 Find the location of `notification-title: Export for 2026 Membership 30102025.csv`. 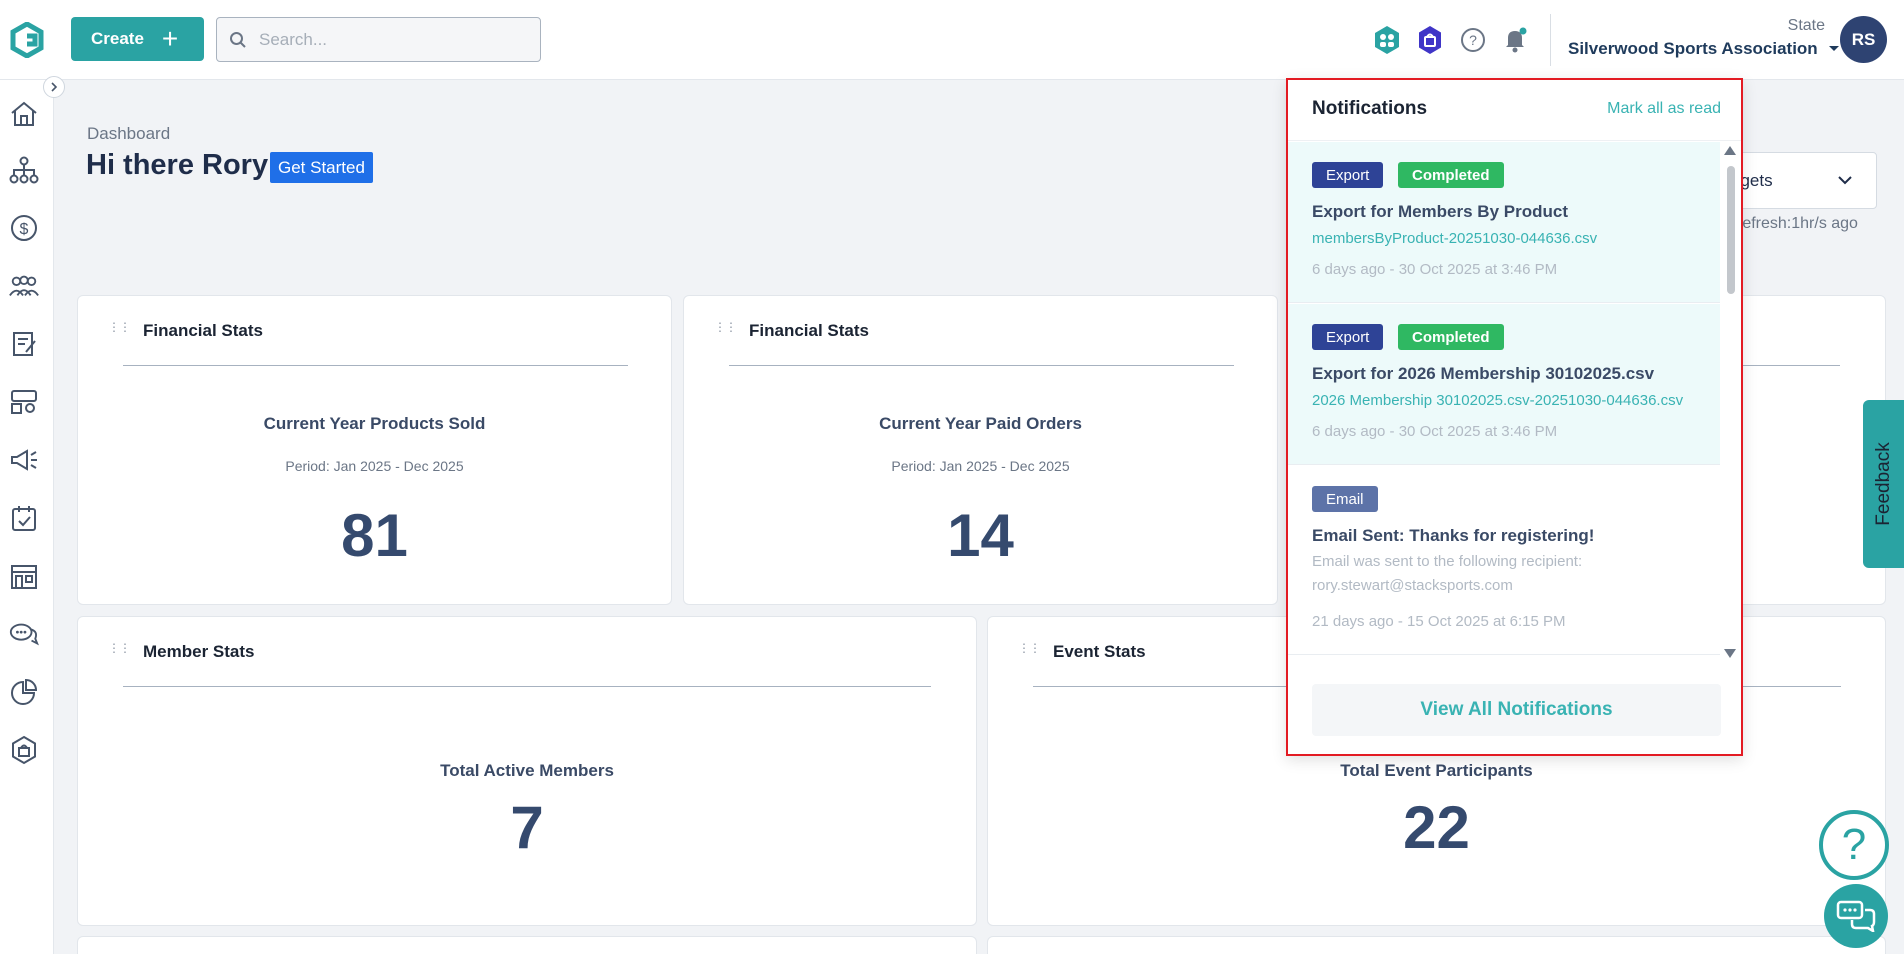

notification-title: Export for 2026 Membership 30102025.csv is located at coordinates (1483, 373).